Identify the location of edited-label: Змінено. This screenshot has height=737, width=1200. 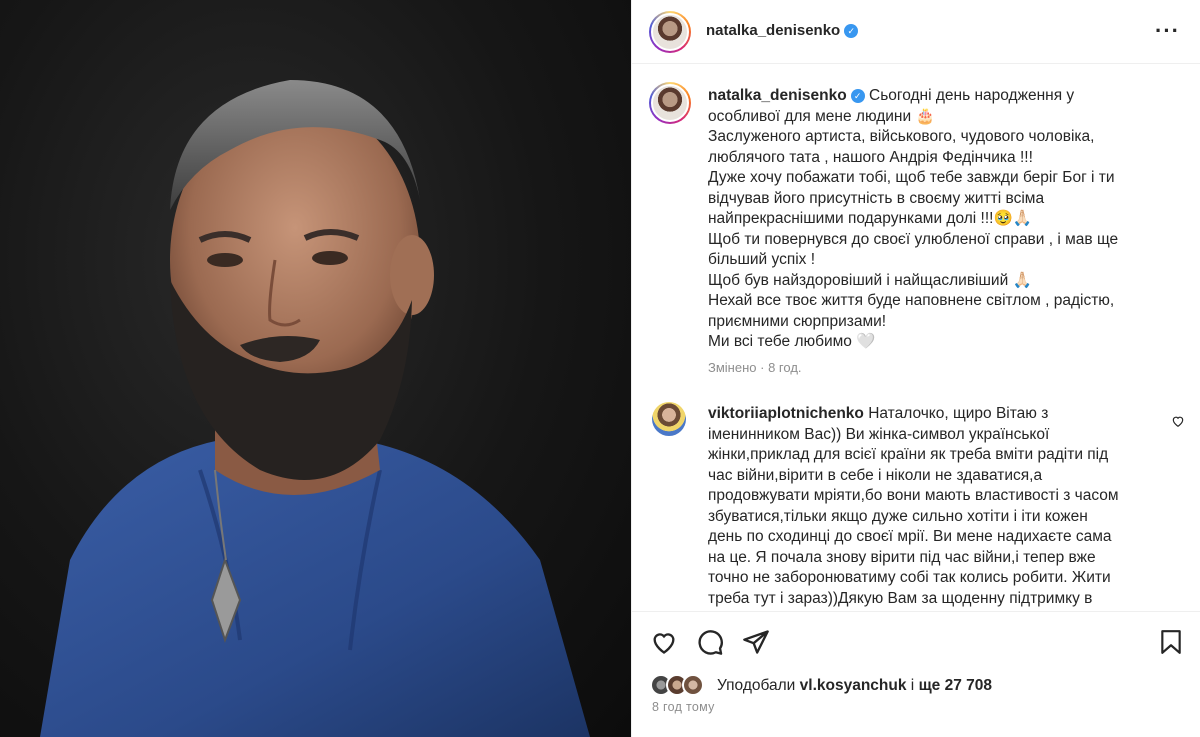
(732, 367).